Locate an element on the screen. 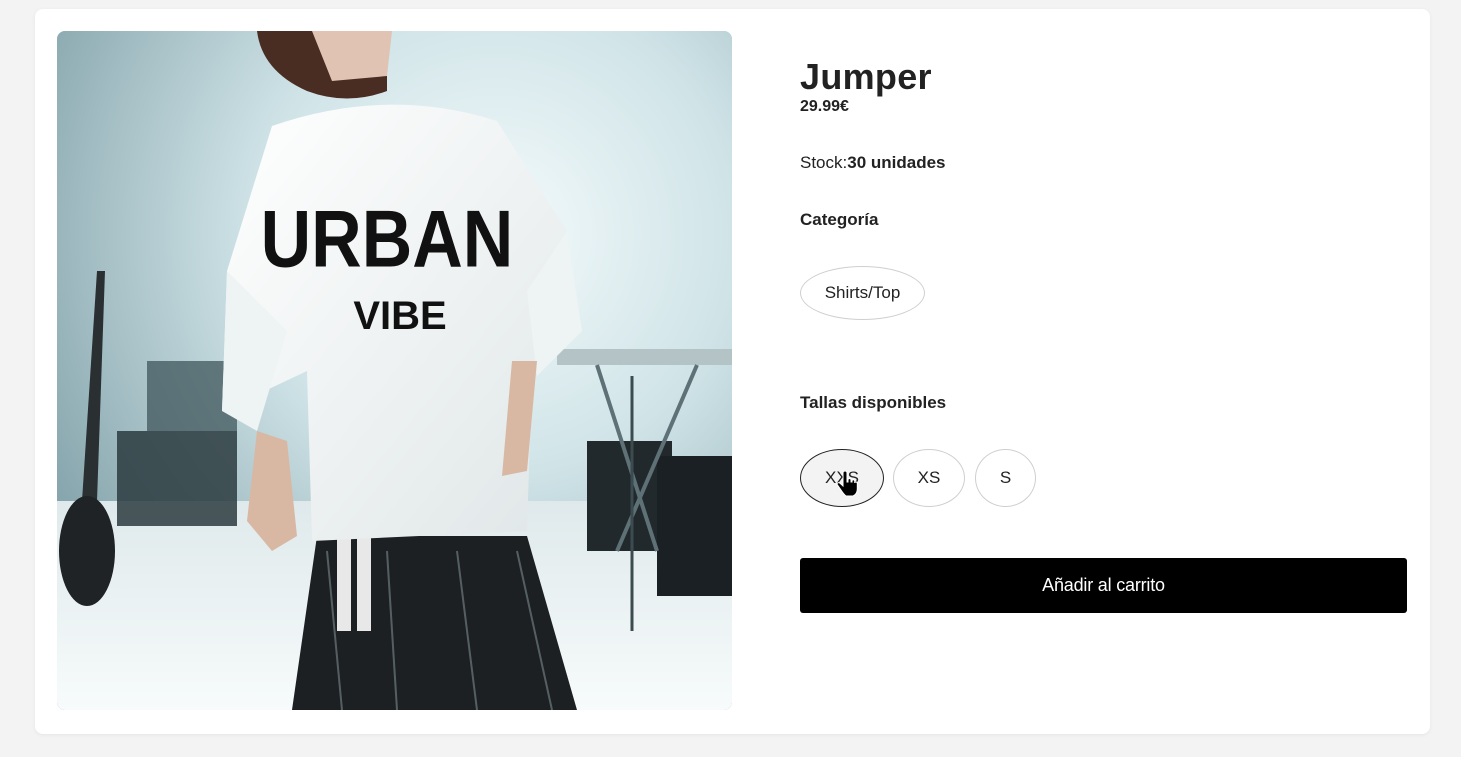 Image resolution: width=1461 pixels, height=757 pixels. stock-value: 30 unidades is located at coordinates (896, 162).